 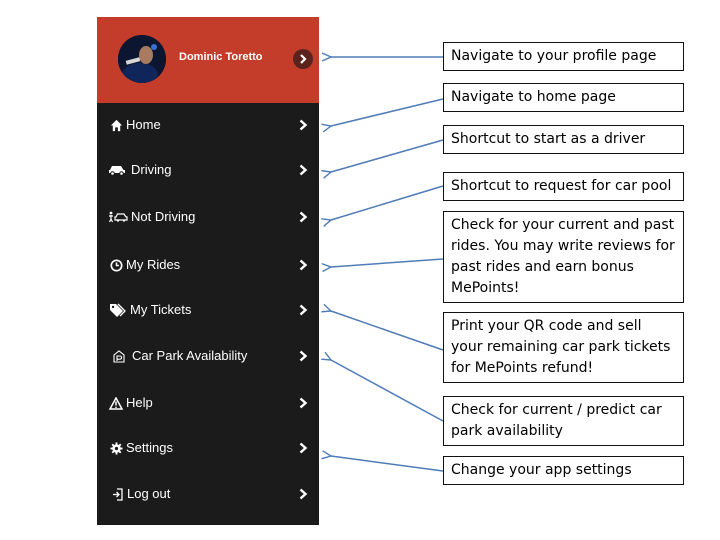 What do you see at coordinates (563, 139) in the screenshot?
I see `callout-driving: Shortcut to start as a driver` at bounding box center [563, 139].